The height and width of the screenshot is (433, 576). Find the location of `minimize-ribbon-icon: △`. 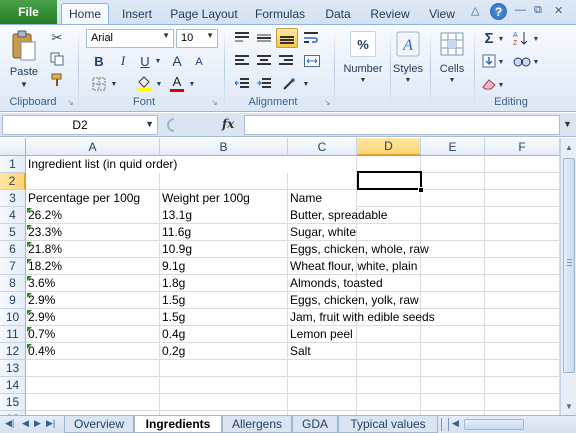

minimize-ribbon-icon: △ is located at coordinates (475, 10).